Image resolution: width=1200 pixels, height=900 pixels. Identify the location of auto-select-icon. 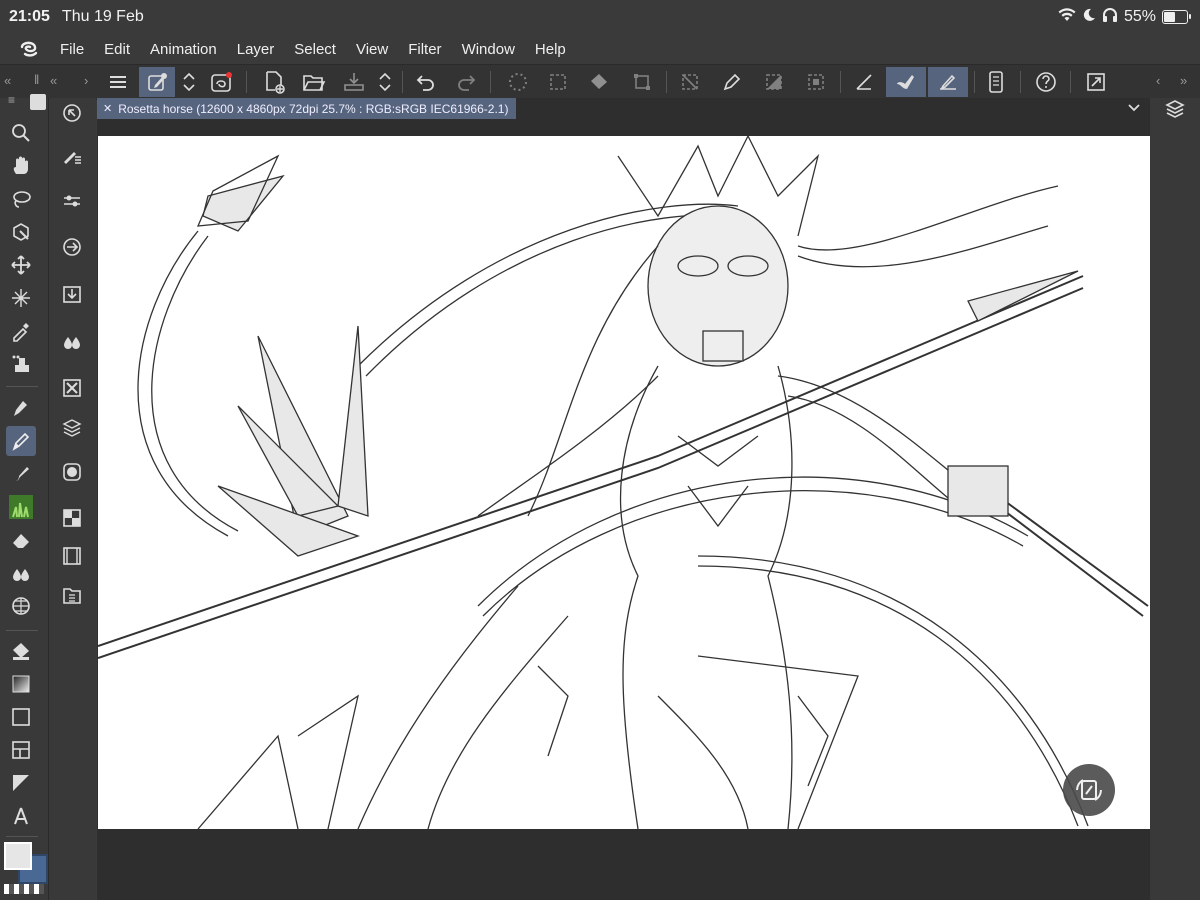
(21, 298).